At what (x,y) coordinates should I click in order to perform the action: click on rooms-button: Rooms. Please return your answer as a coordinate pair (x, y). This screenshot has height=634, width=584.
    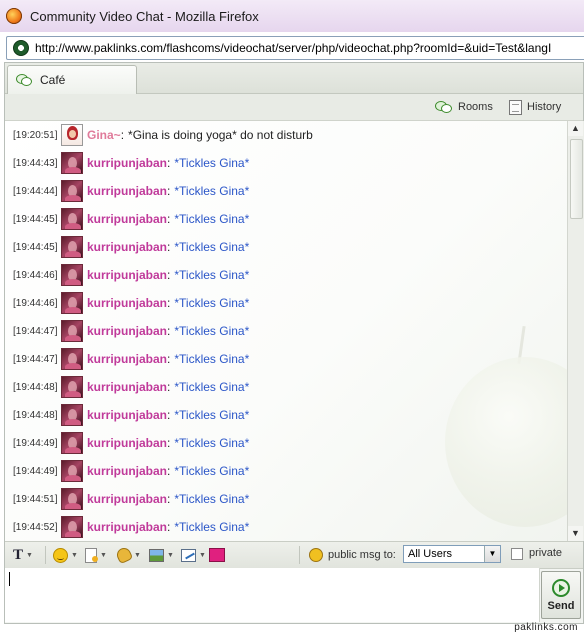
    Looking at the image, I should click on (464, 107).